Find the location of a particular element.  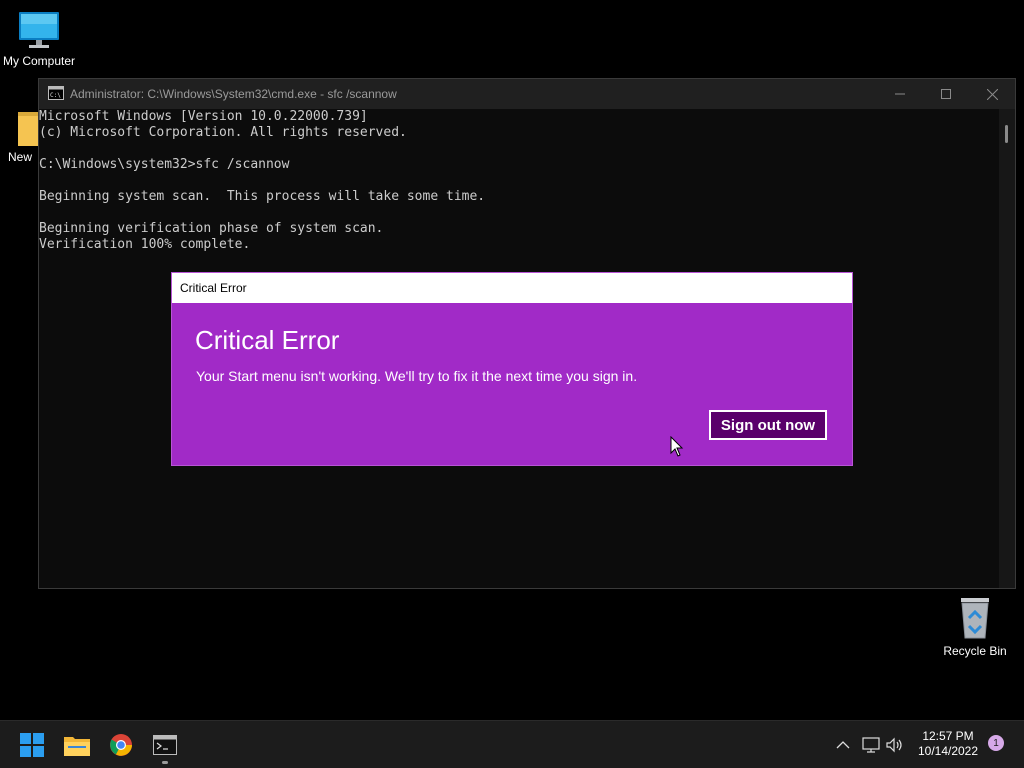

volume-button is located at coordinates (895, 744).